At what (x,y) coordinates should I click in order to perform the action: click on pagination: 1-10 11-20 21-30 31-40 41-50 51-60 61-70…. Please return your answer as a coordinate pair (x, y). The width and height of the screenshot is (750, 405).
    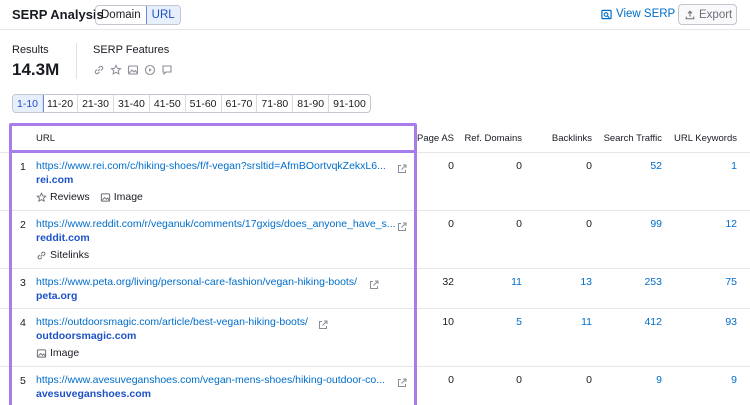
    Looking at the image, I should click on (191, 103).